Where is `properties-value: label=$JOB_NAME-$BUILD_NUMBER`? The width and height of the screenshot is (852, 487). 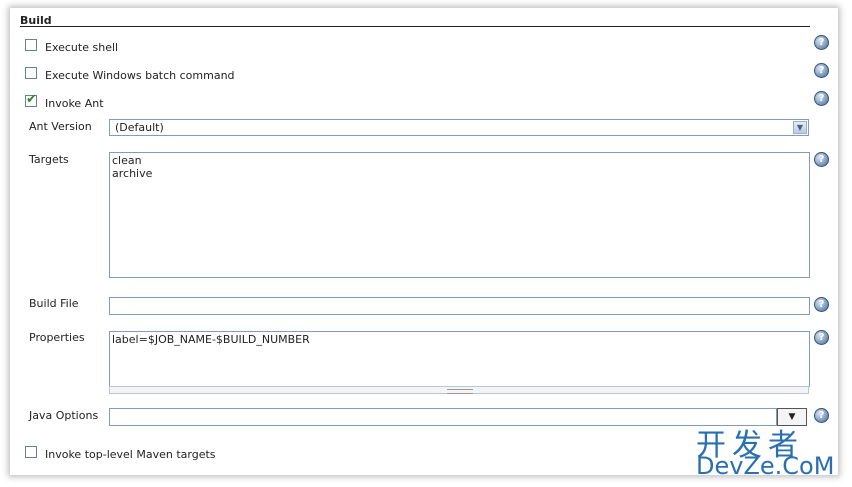
properties-value: label=$JOB_NAME-$BUILD_NUMBER is located at coordinates (211, 339).